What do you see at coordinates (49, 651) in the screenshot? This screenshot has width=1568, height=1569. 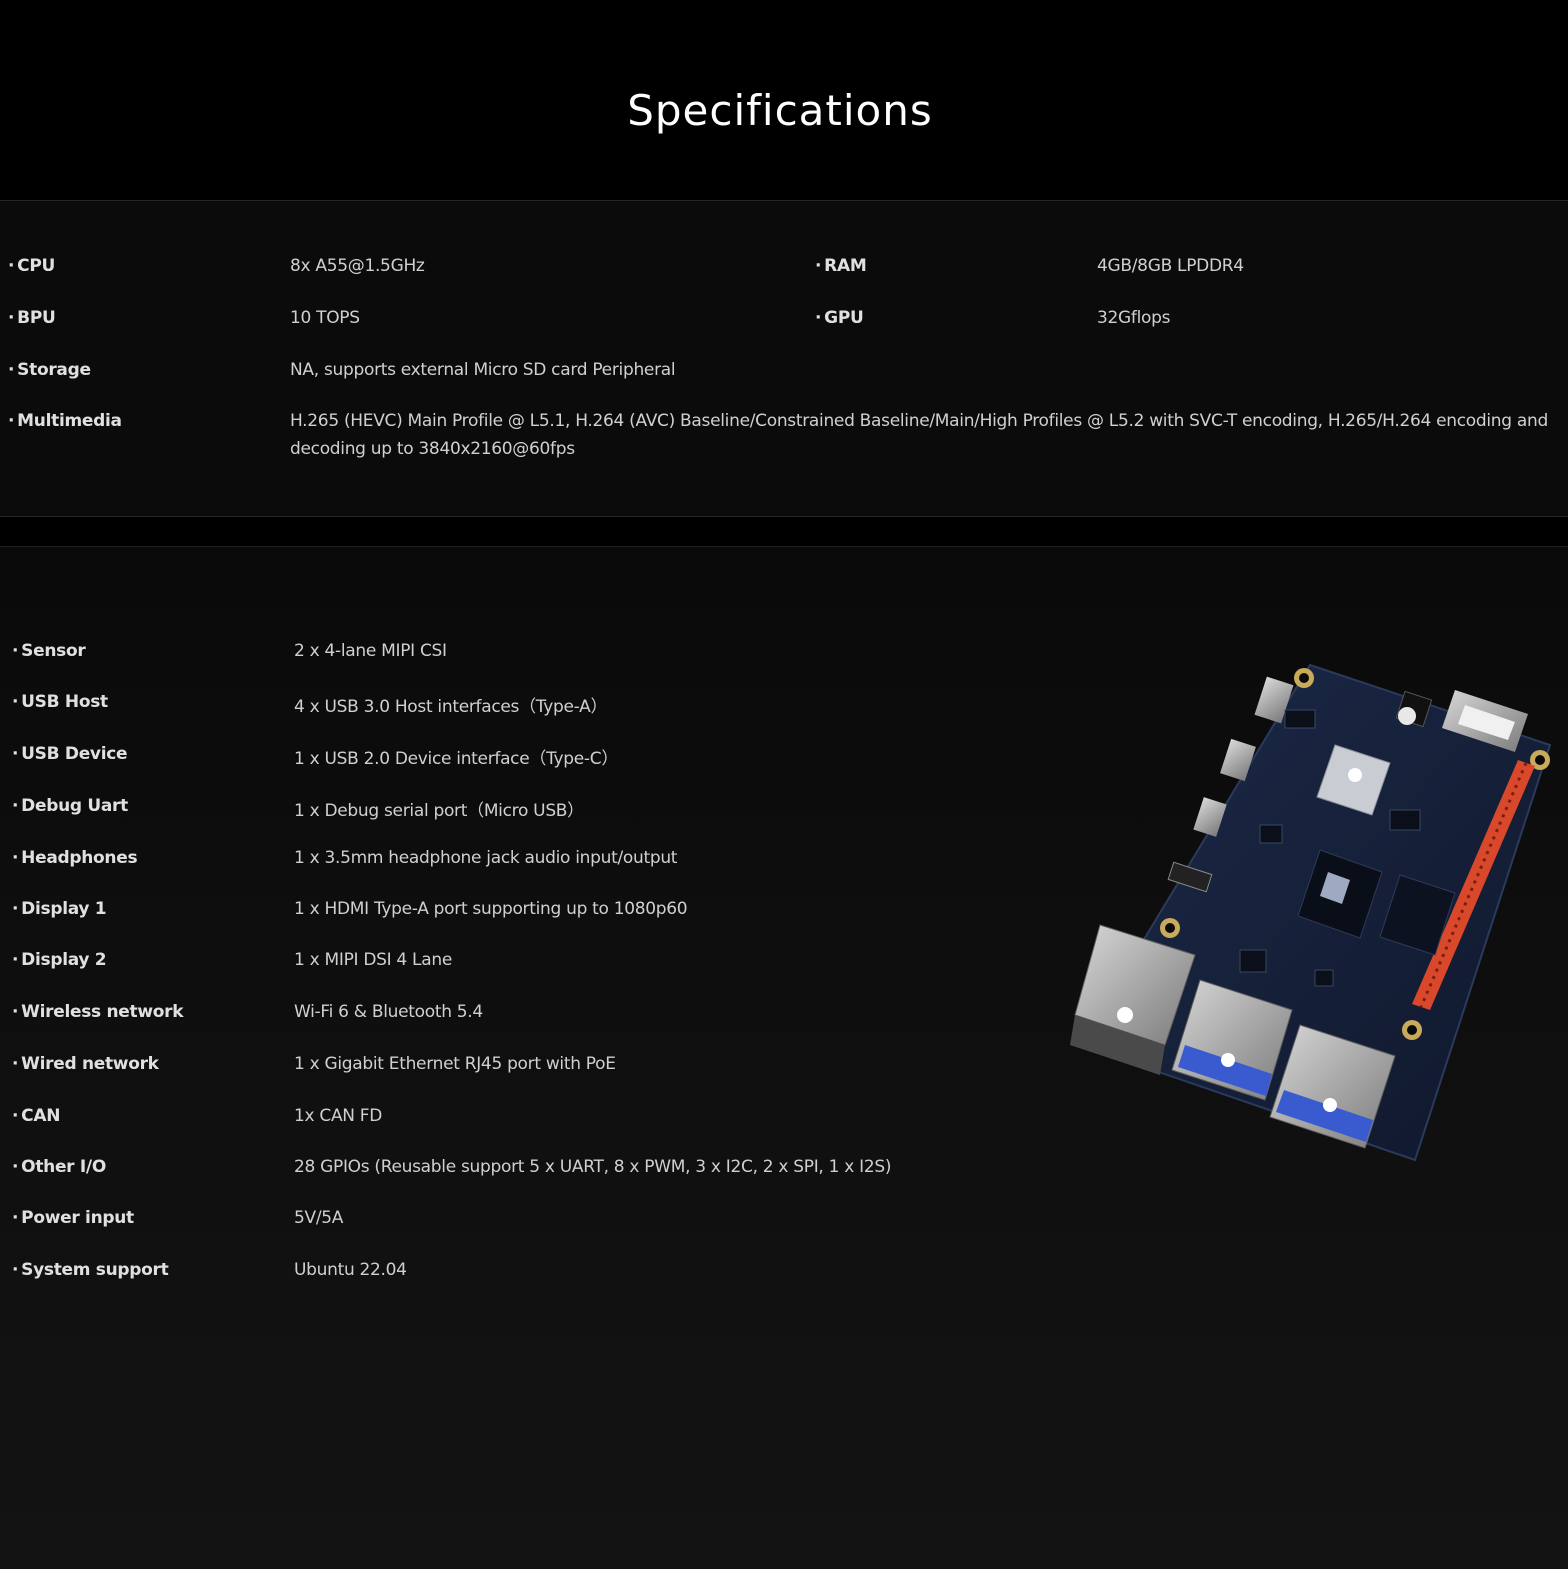 I see `spec-label-sensor: Sensor` at bounding box center [49, 651].